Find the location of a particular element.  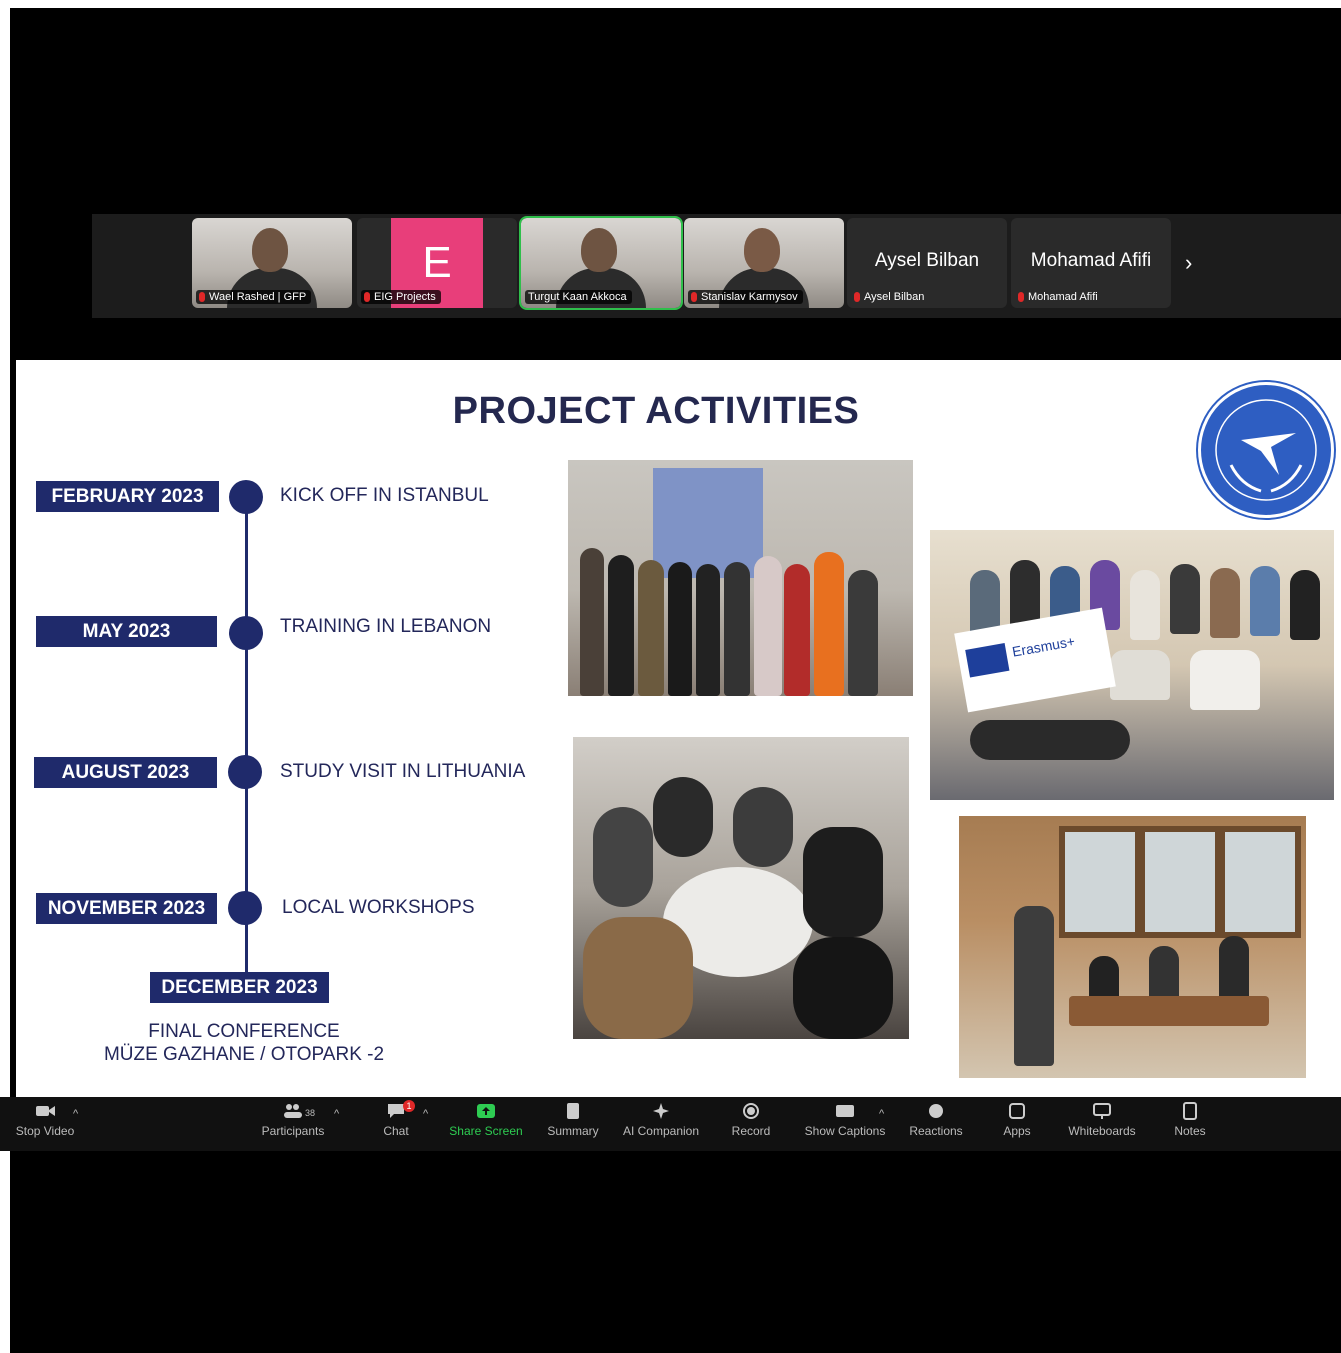

timeline-activity: KICK OFF IN ISTANBUL is located at coordinates (384, 495).